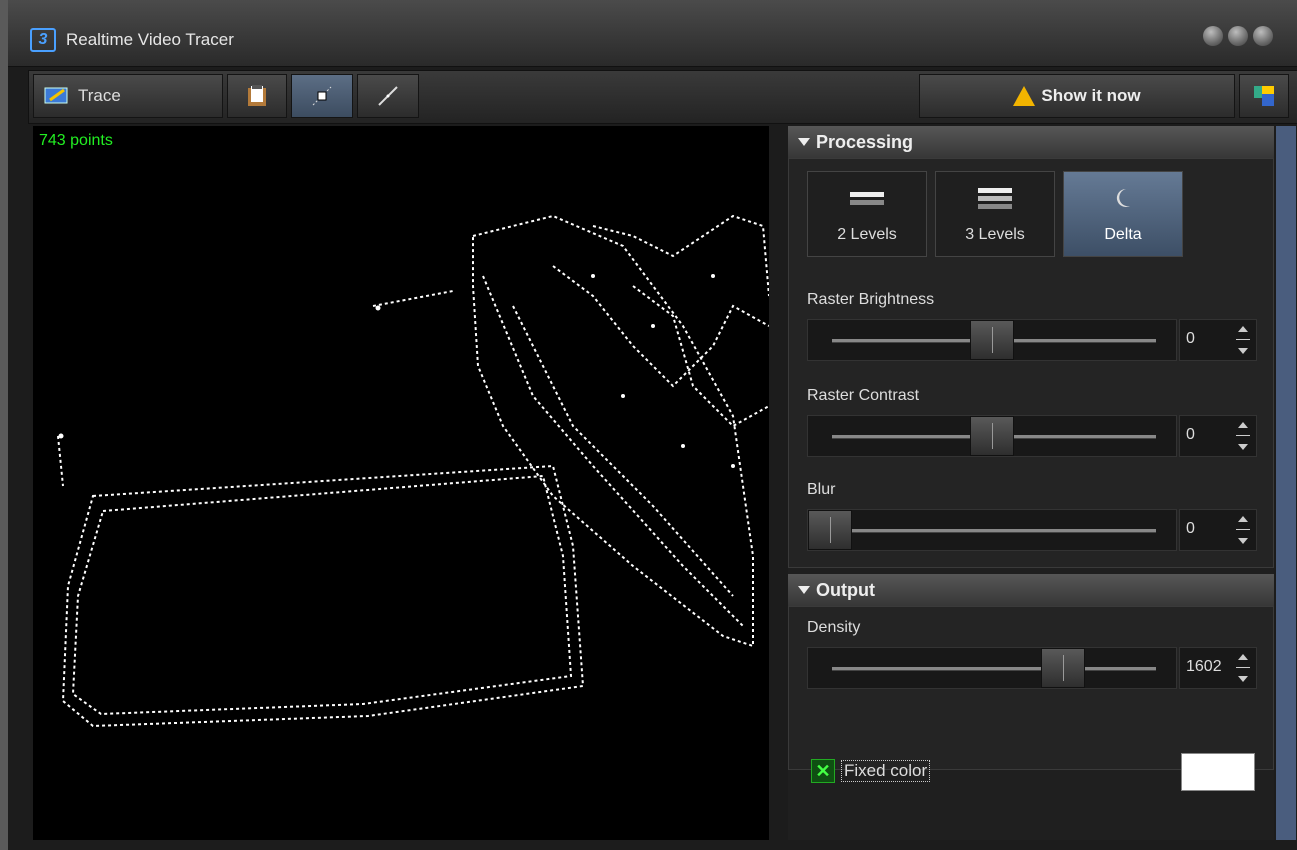 The width and height of the screenshot is (1297, 850). Describe the element at coordinates (1123, 234) in the screenshot. I see `mode-label: Delta` at that location.